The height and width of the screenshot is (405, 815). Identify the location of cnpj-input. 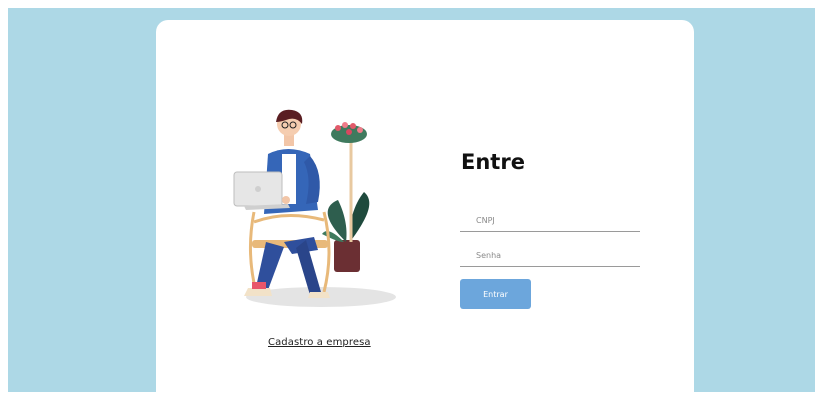
(550, 221).